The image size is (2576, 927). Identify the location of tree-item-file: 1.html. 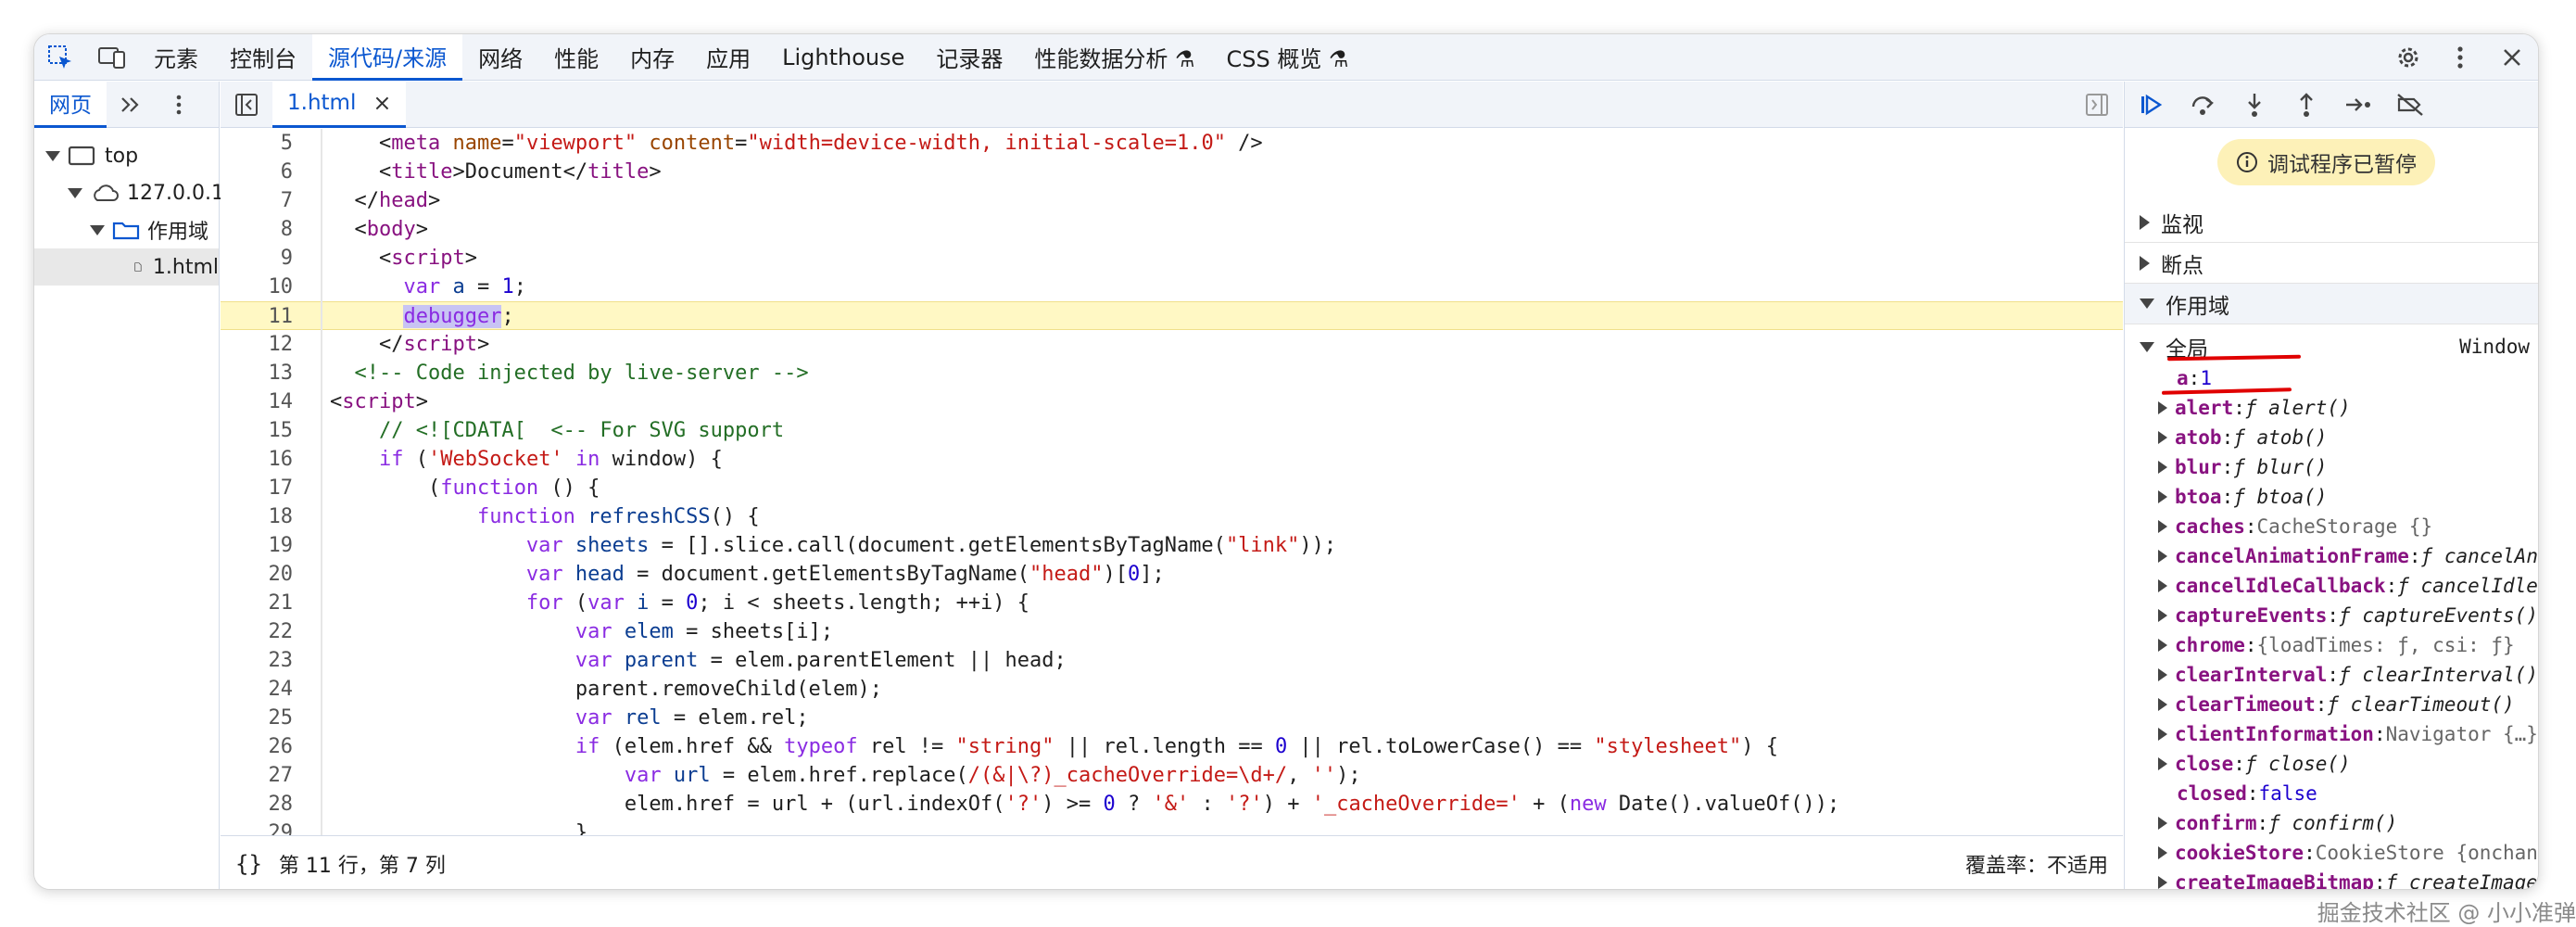
(126, 267).